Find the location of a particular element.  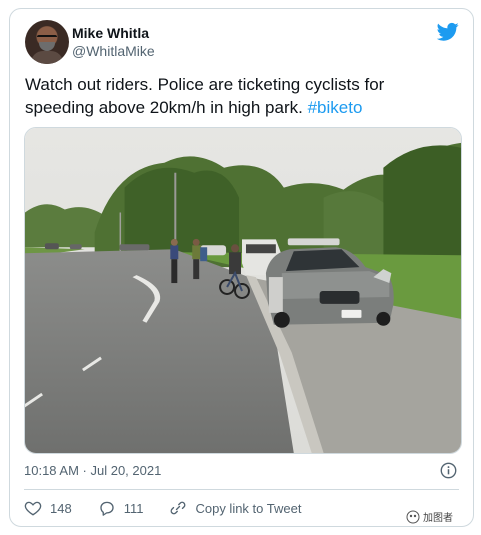

reply-count: 111 is located at coordinates (133, 508).